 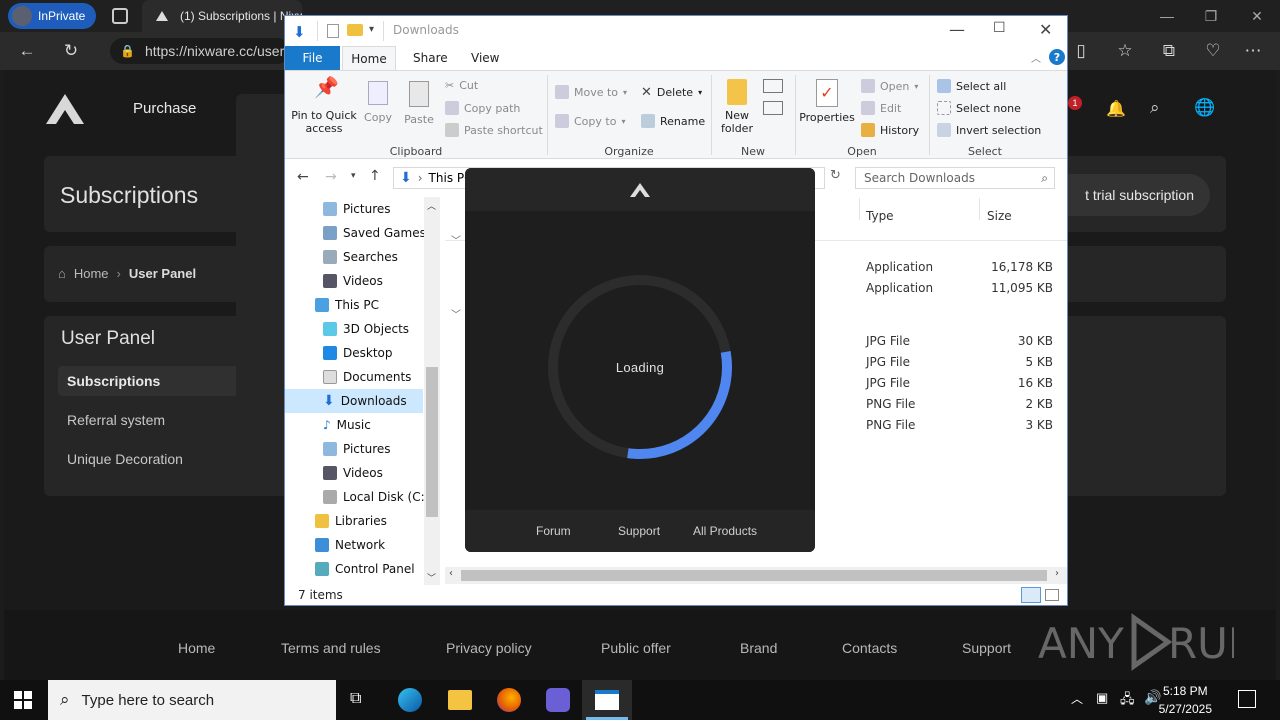 What do you see at coordinates (1213, 51) in the screenshot?
I see `health-icon: ♡` at bounding box center [1213, 51].